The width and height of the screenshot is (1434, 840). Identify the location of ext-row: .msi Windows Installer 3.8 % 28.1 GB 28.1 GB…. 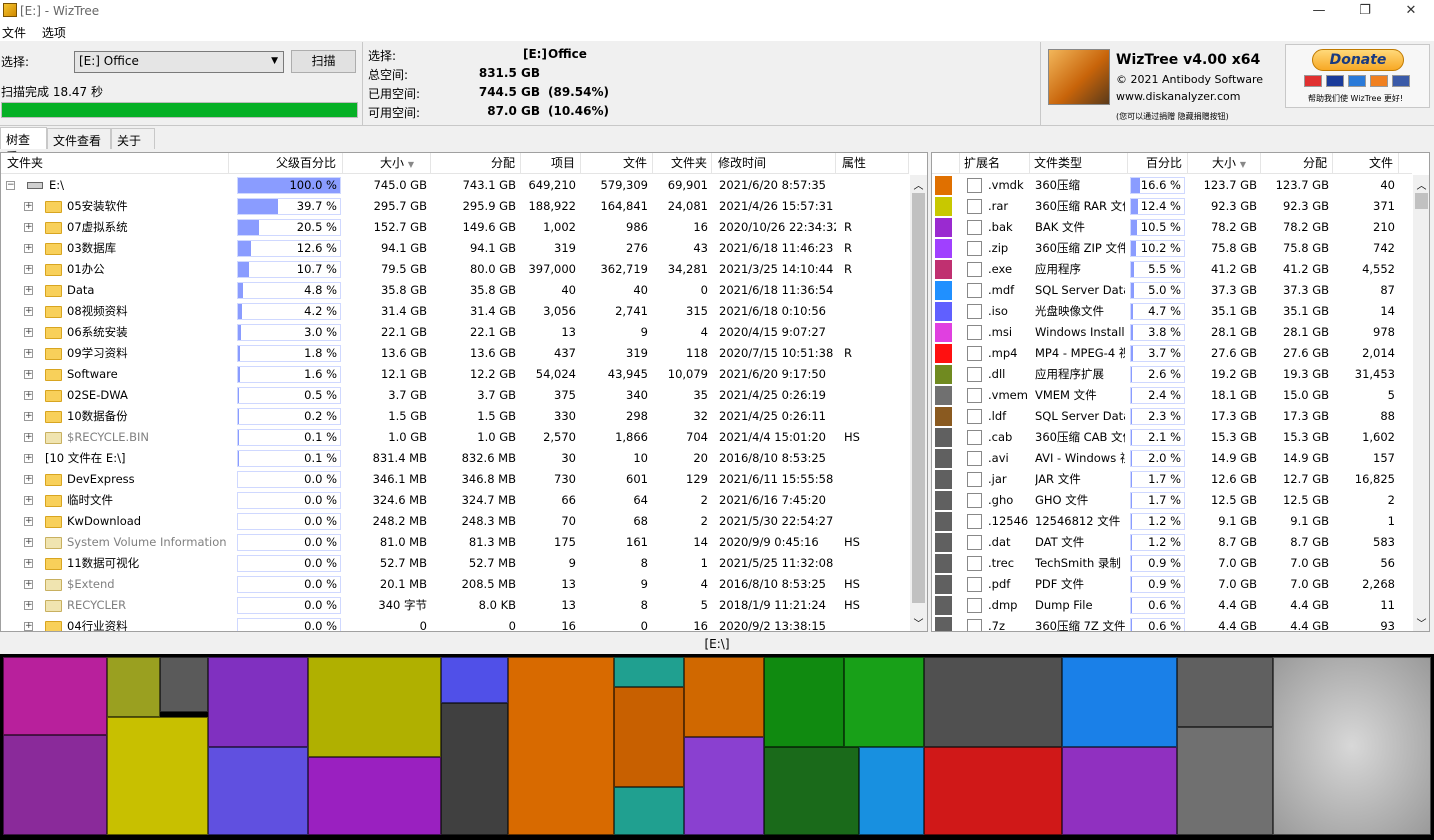
(1172, 332).